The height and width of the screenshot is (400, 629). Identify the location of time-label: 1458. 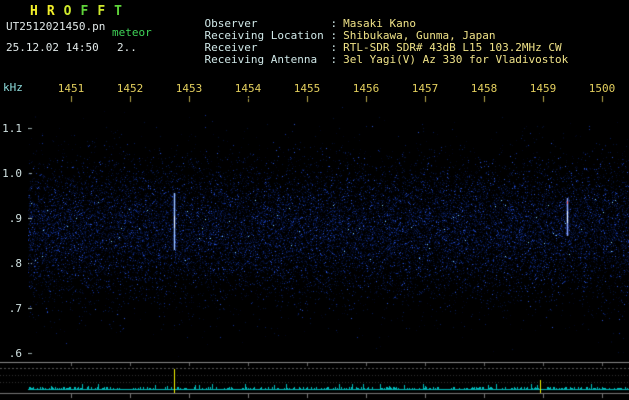
(484, 88).